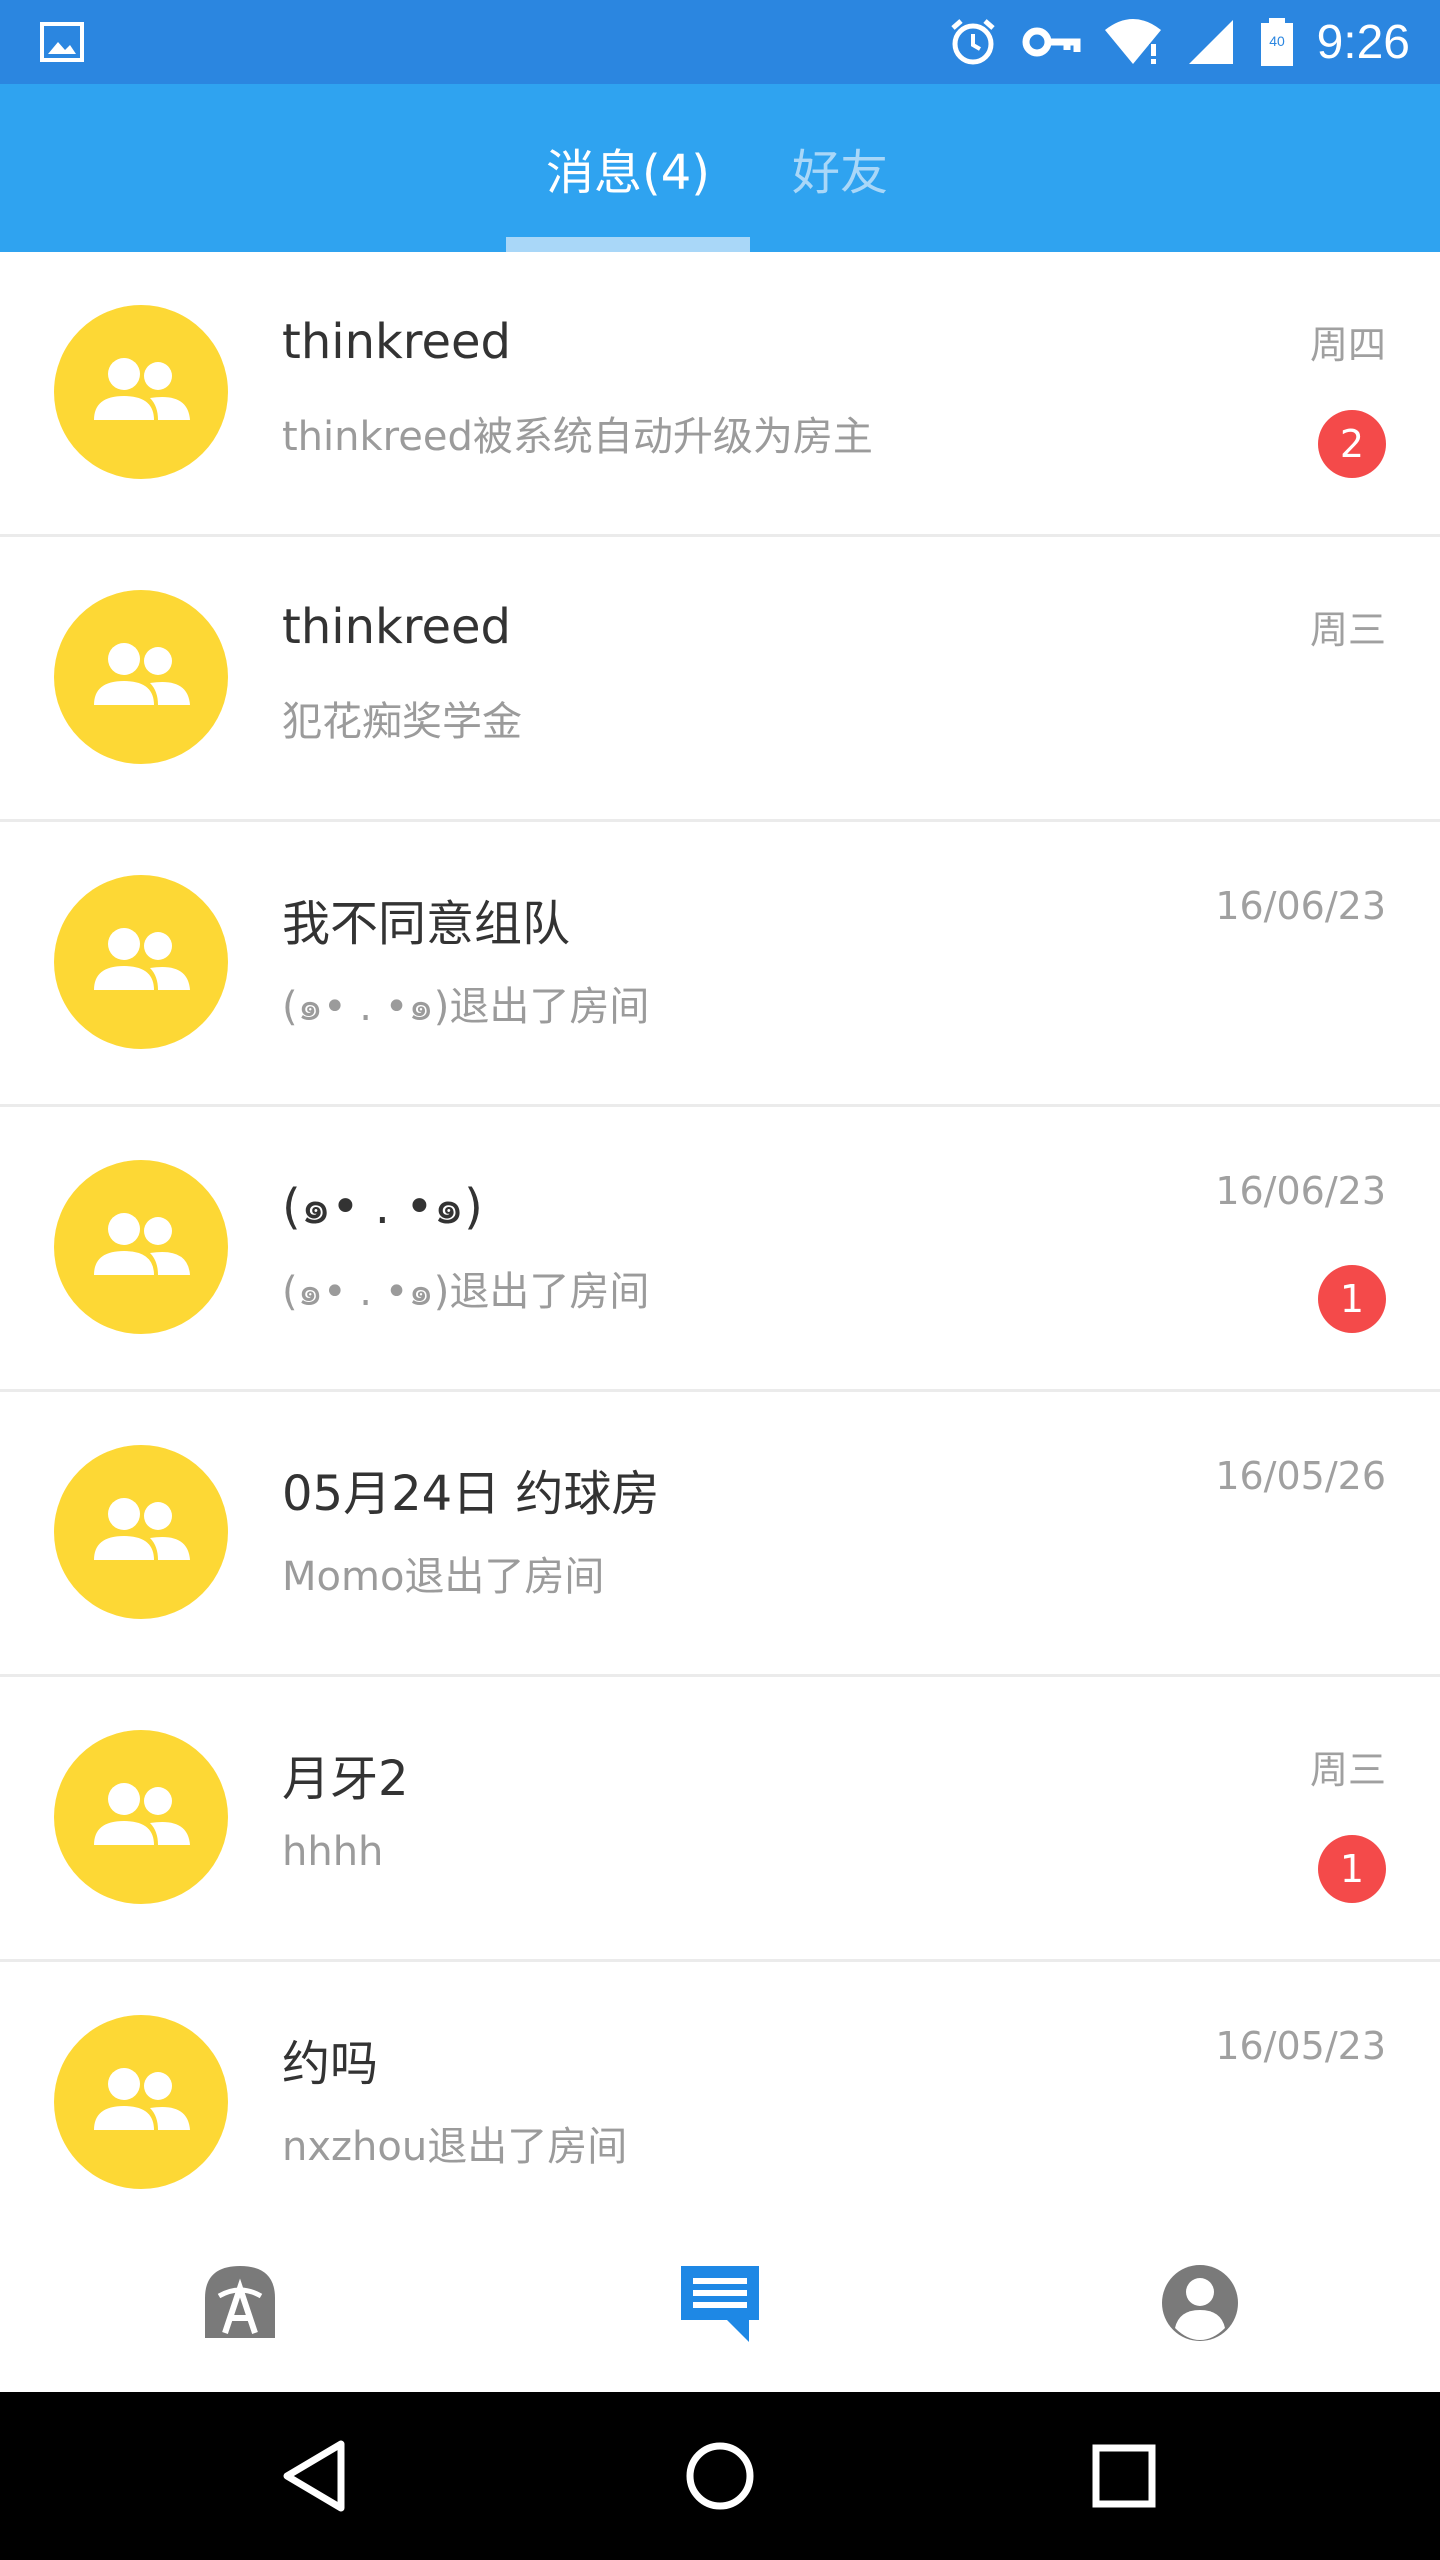 The image size is (1440, 2560). I want to click on conversation-title: 我不同意组队, so click(426, 924).